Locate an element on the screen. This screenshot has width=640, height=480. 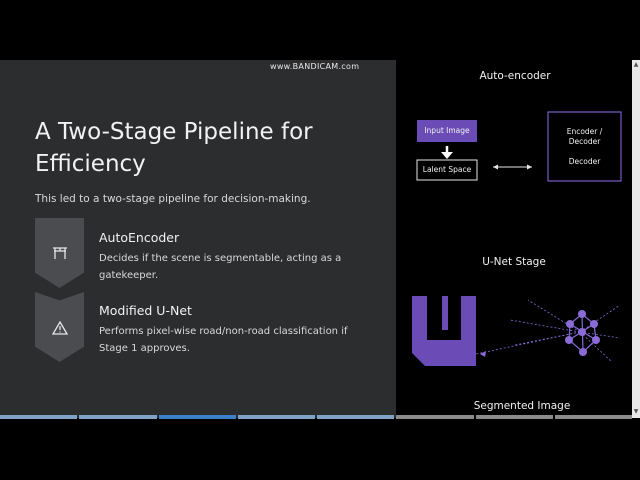
segmented-image-label: Segmented Image is located at coordinates (522, 406).